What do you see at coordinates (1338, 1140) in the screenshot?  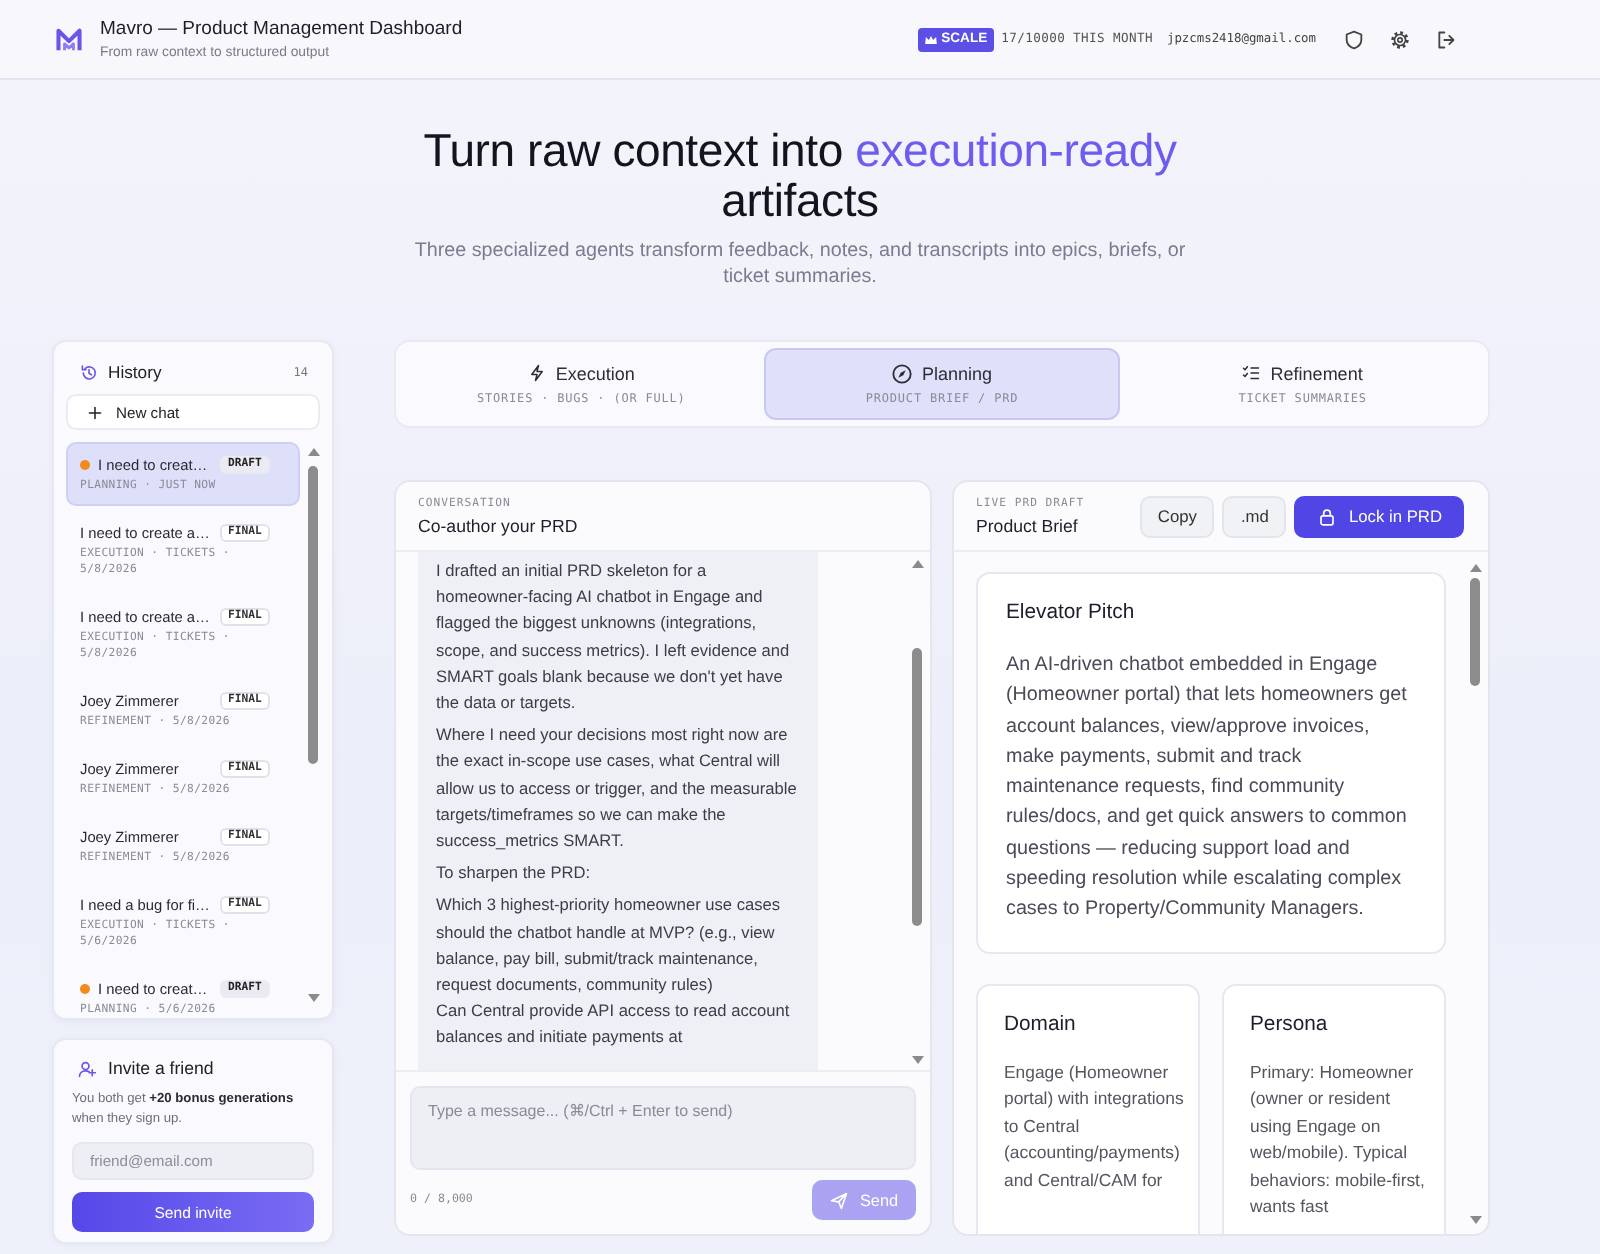 I see `section-text: Primary: Homeowner (owner or resident using Engage on web/mobile). Typical behaviors: mobile-first, wants fast` at bounding box center [1338, 1140].